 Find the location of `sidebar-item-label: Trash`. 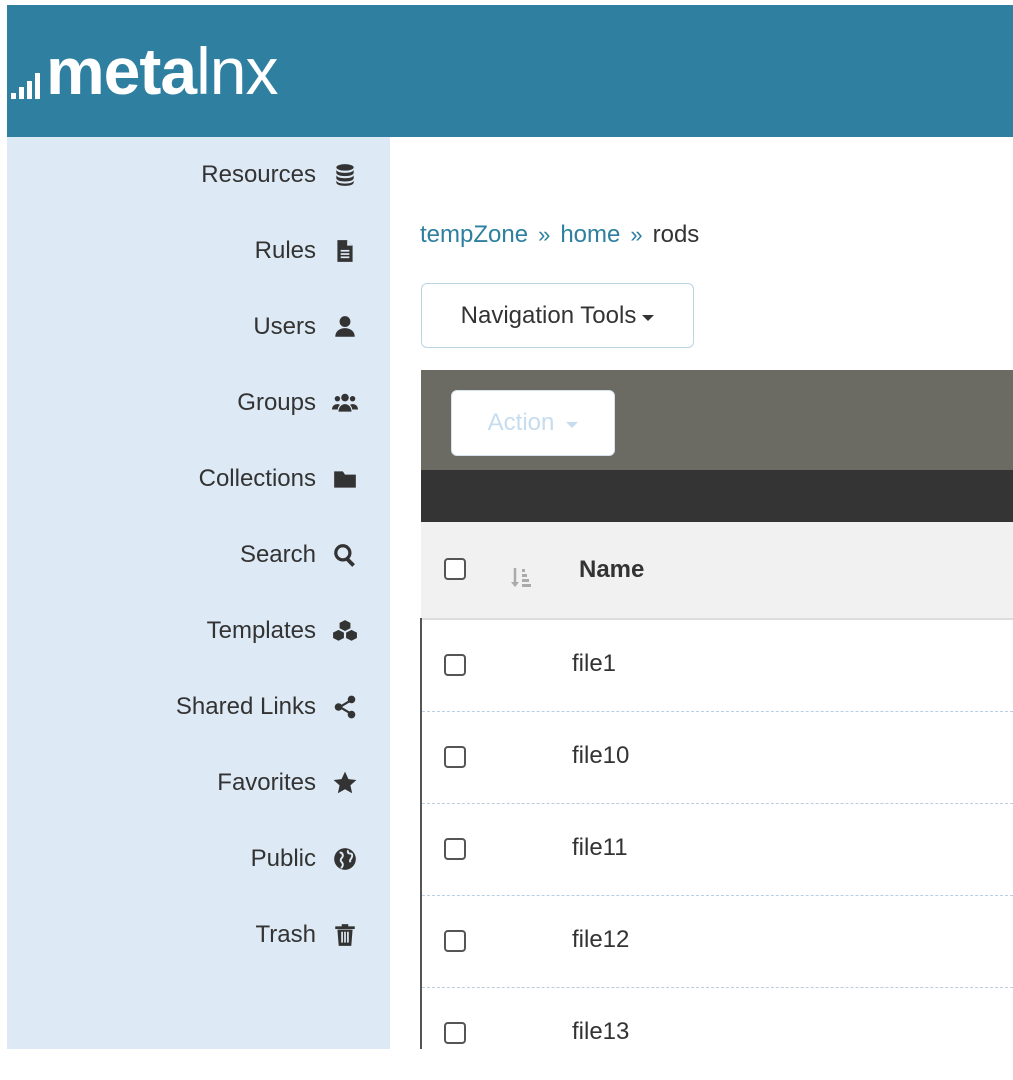

sidebar-item-label: Trash is located at coordinates (285, 934).